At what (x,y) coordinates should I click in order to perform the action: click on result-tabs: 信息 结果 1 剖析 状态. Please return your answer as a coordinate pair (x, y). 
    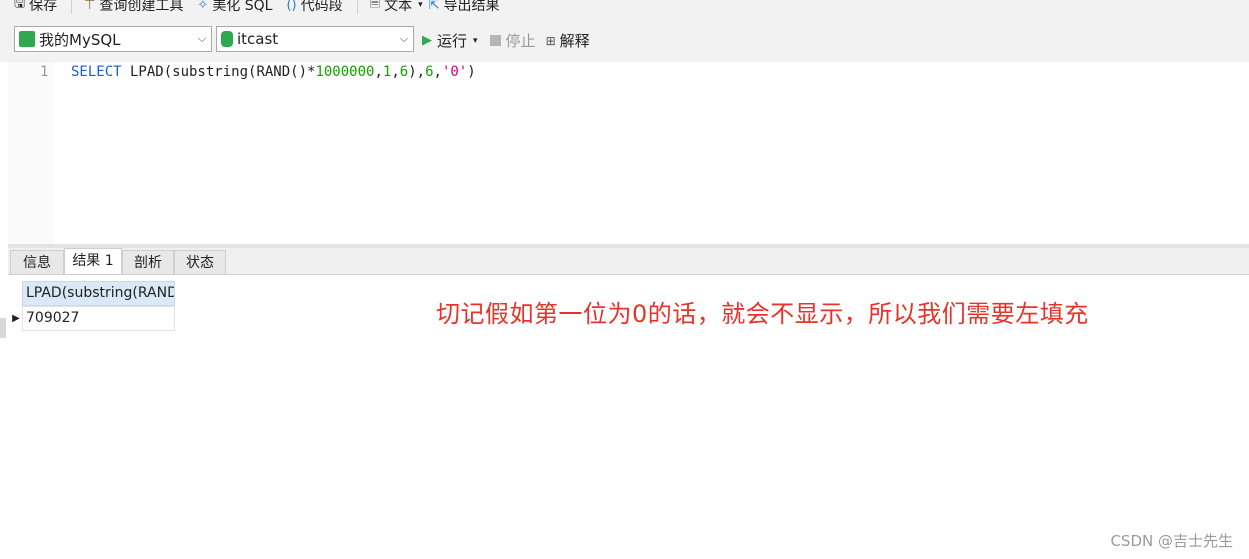
    Looking at the image, I should click on (628, 261).